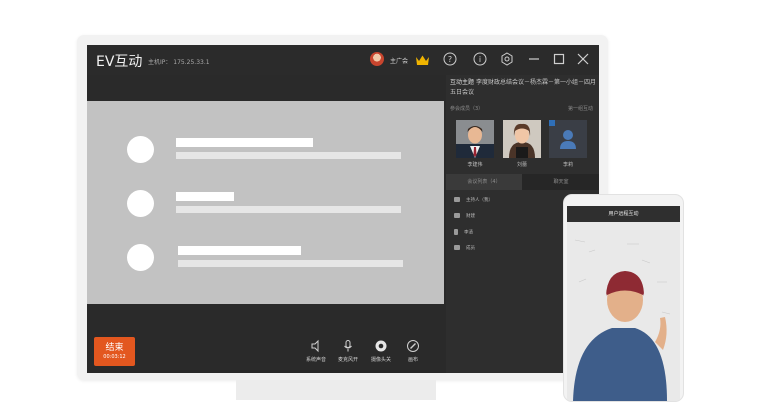  Describe the element at coordinates (507, 59) in the screenshot. I see `settings-icon` at that location.